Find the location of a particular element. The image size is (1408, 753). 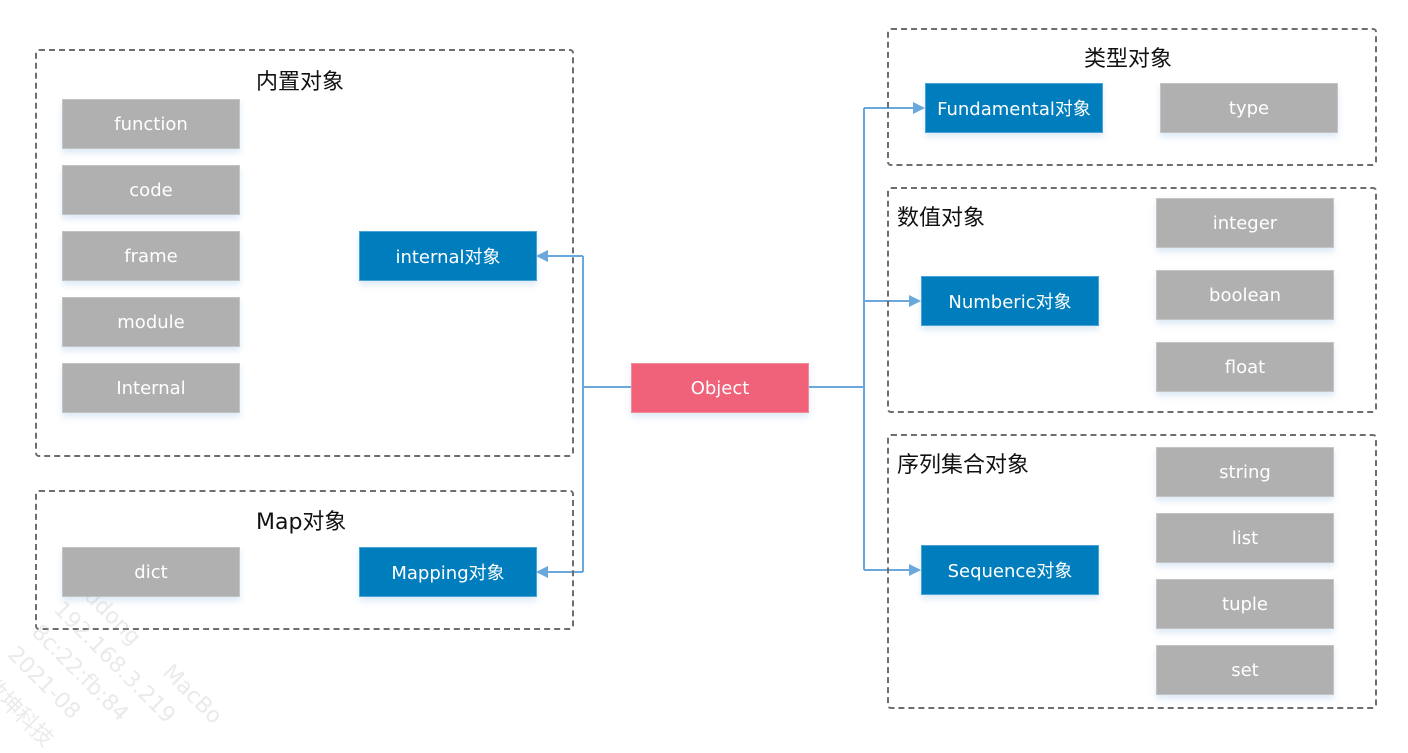

node-object-root: Object is located at coordinates (720, 388).